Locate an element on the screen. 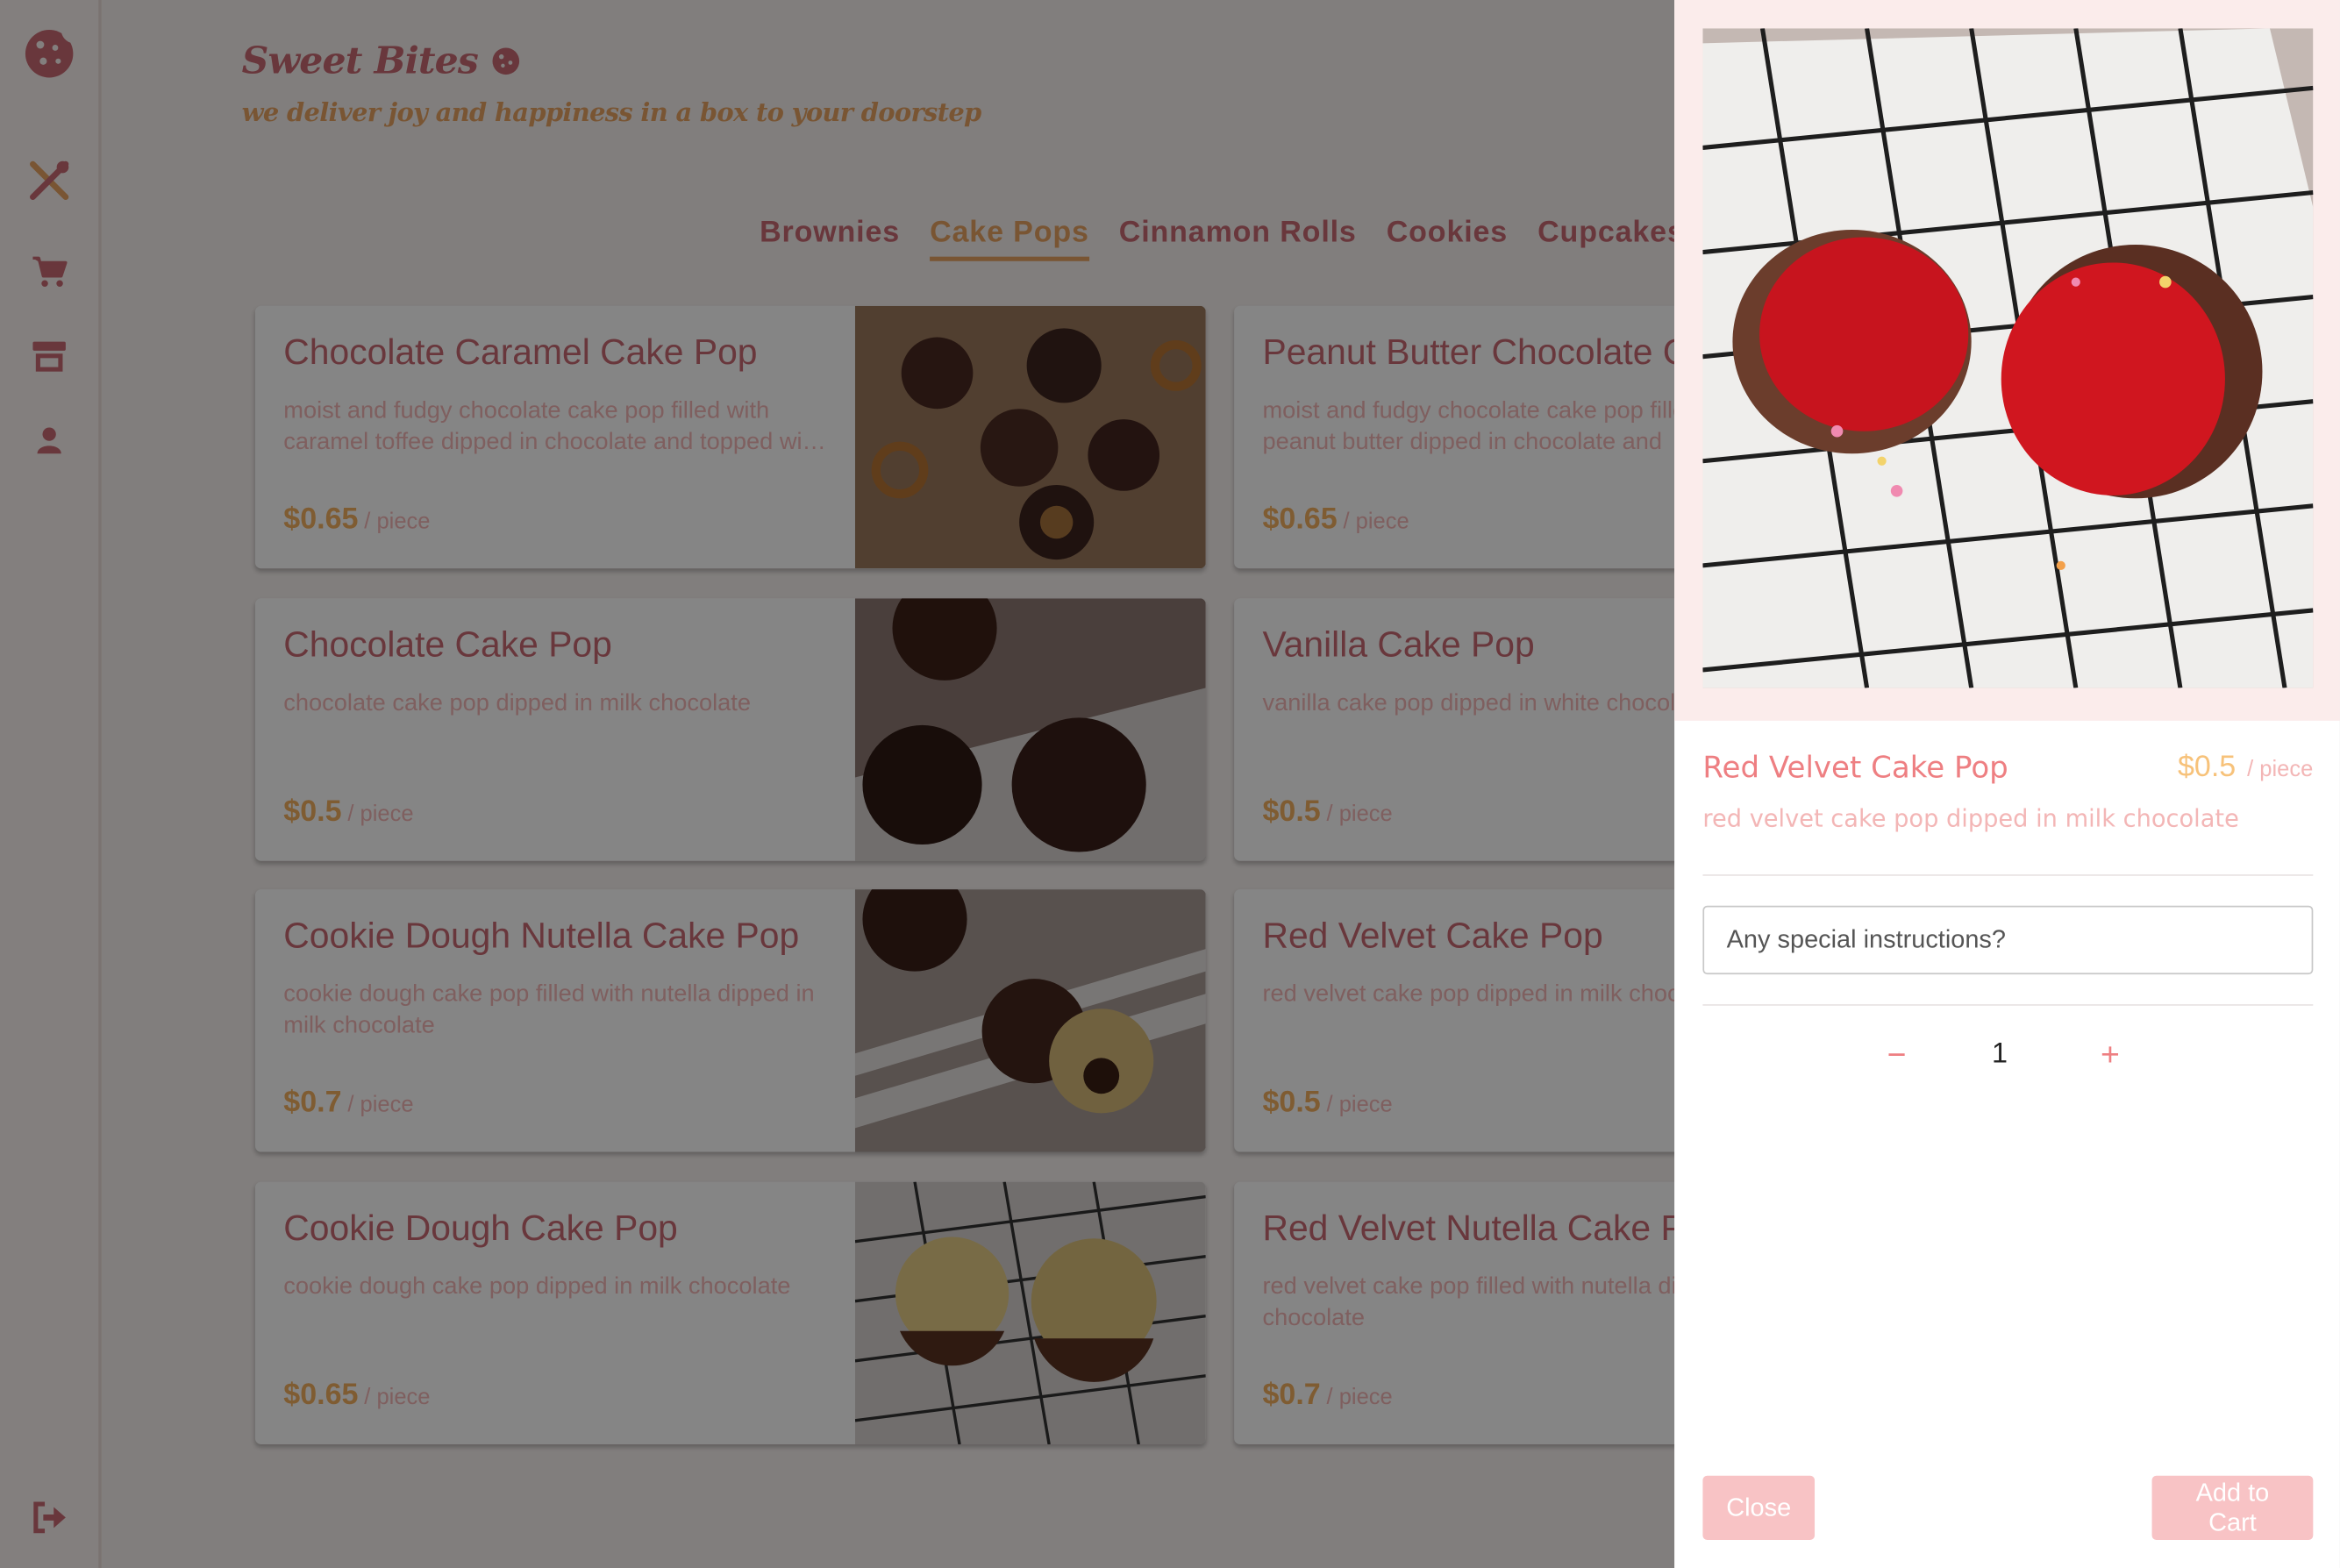 This screenshot has height=1568, width=2340. drawer-product-price: $0.5 / piece is located at coordinates (2245, 767).